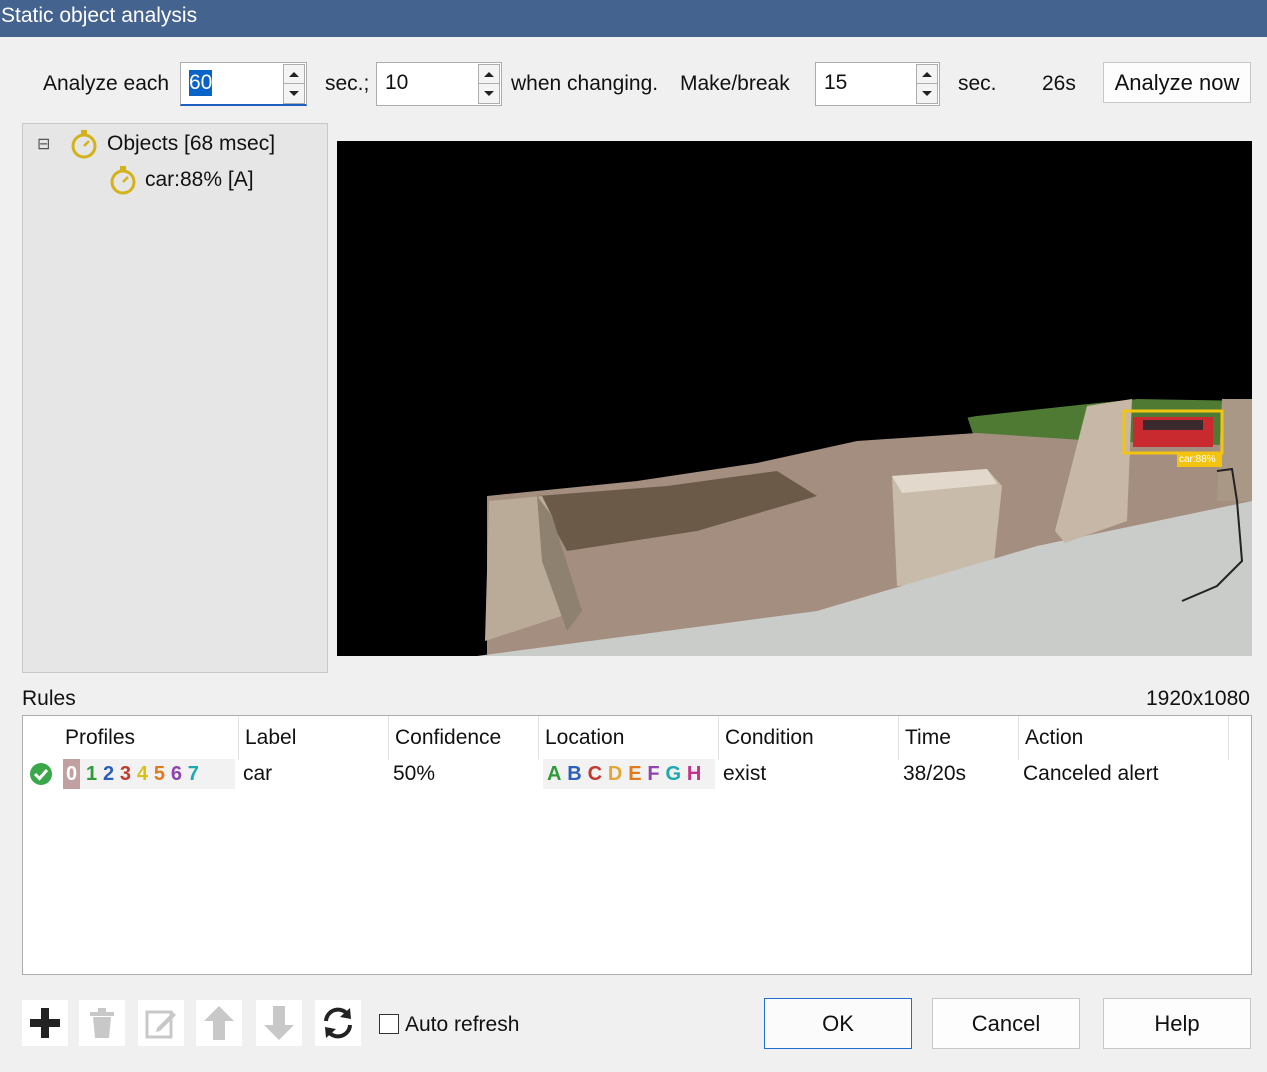  I want to click on add-icon, so click(45, 1023).